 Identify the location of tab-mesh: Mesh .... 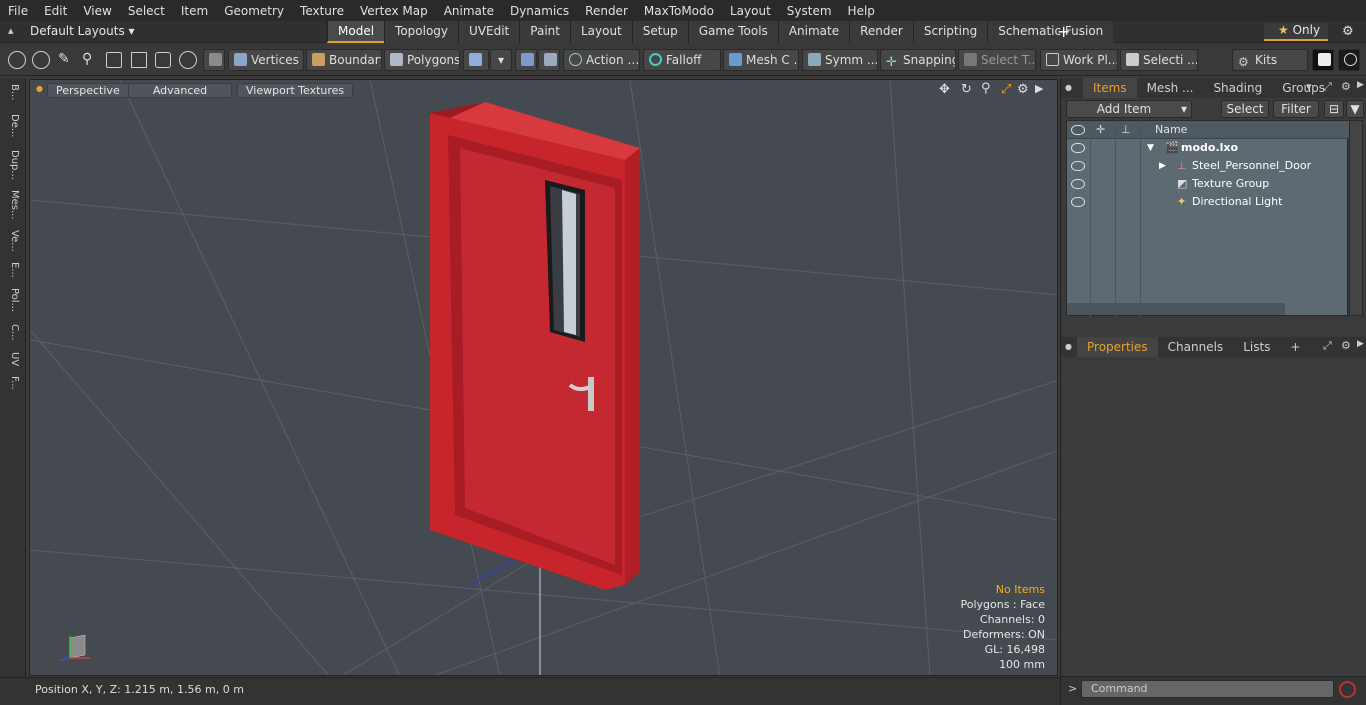
(1170, 88).